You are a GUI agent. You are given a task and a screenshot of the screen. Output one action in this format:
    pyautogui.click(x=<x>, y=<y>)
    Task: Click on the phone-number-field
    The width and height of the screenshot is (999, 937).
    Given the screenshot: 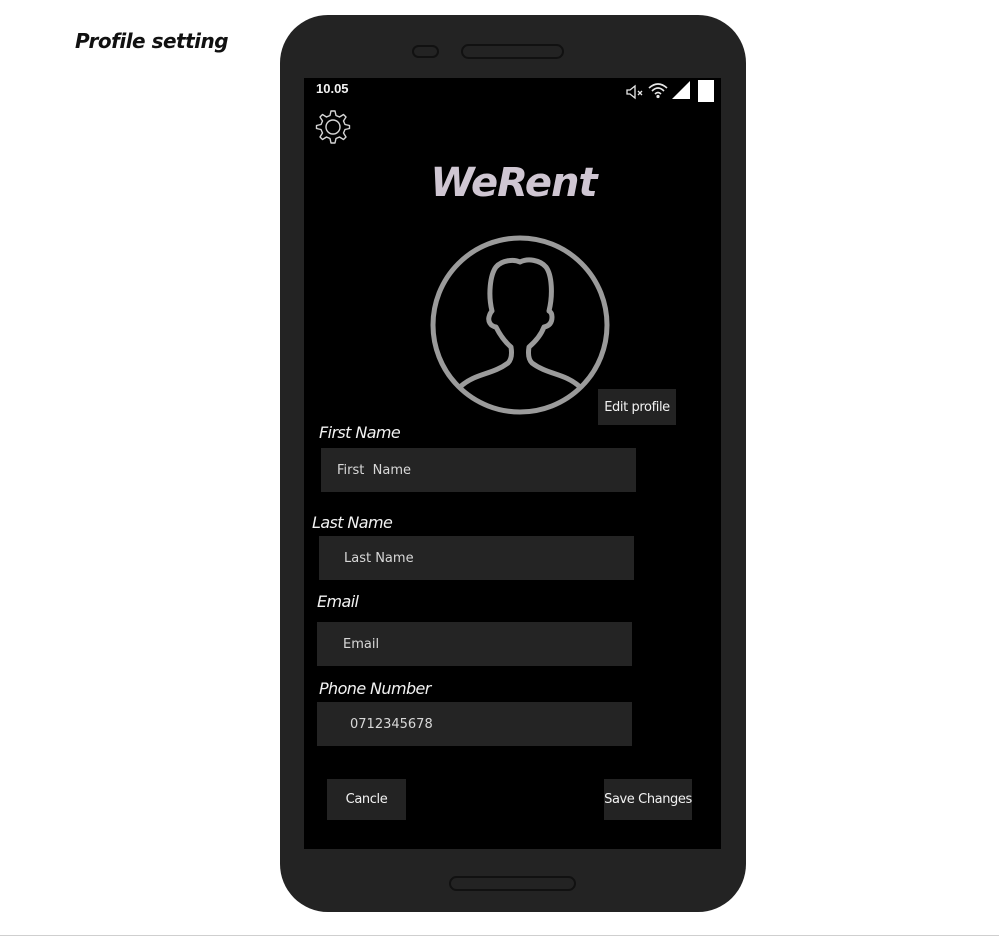 What is the action you would take?
    pyautogui.click(x=474, y=724)
    